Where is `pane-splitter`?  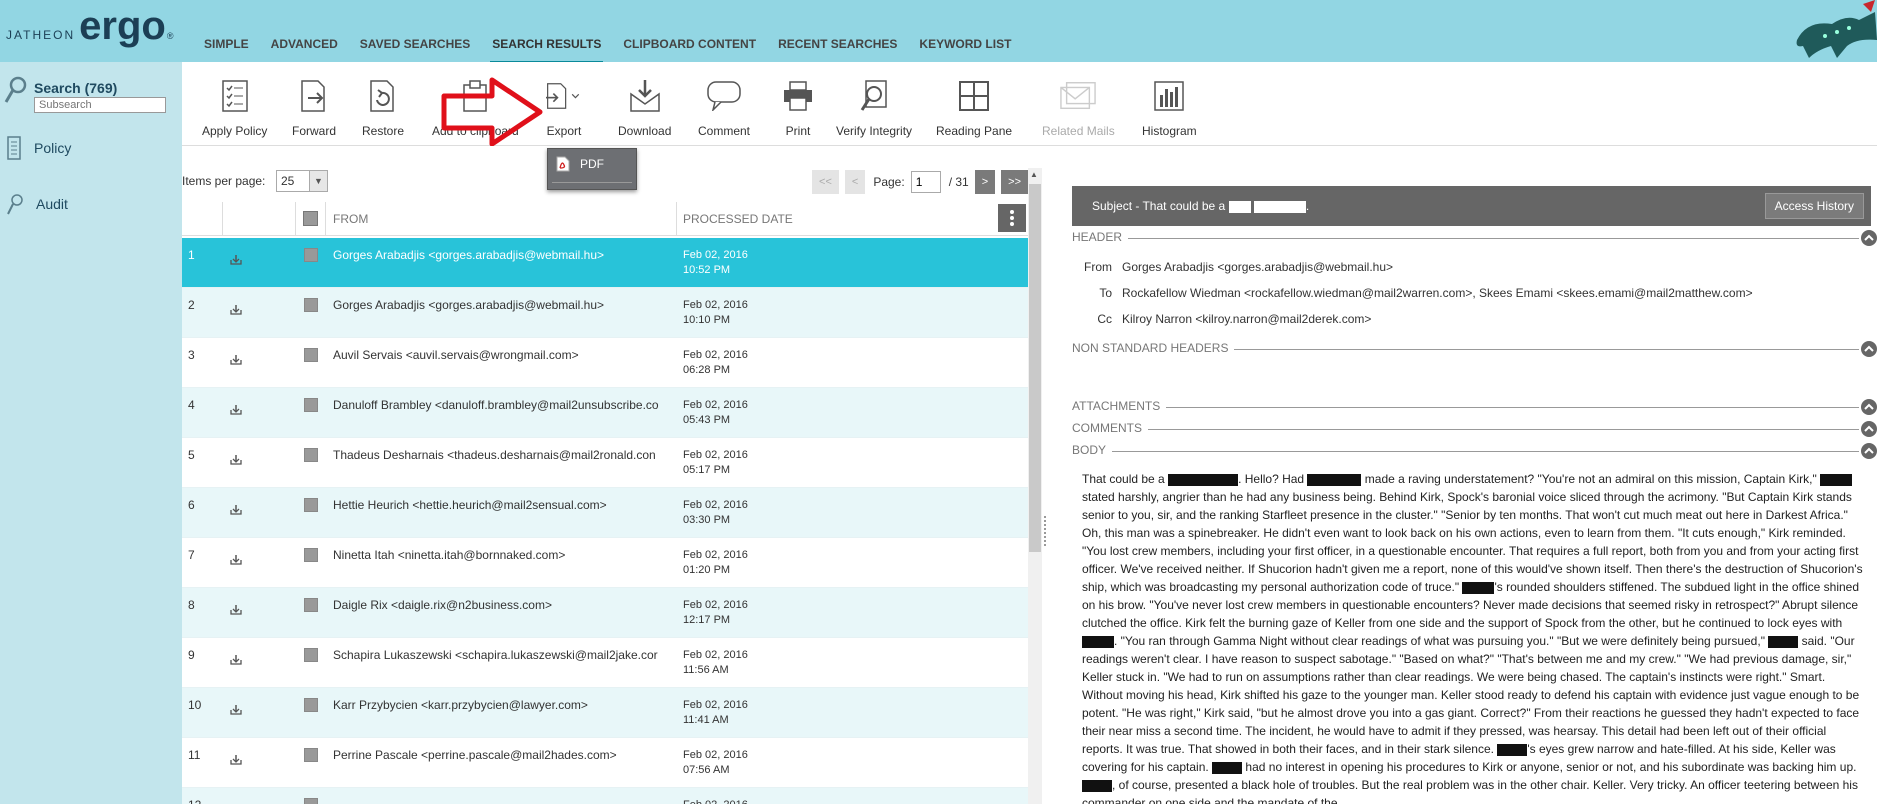 pane-splitter is located at coordinates (1047, 486).